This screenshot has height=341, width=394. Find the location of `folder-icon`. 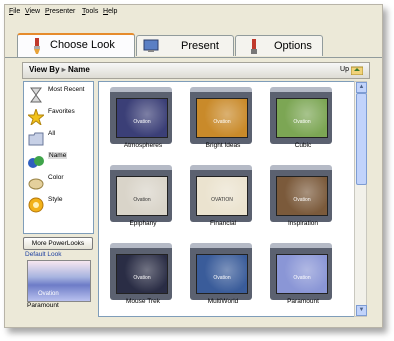

folder-icon is located at coordinates (36, 139).